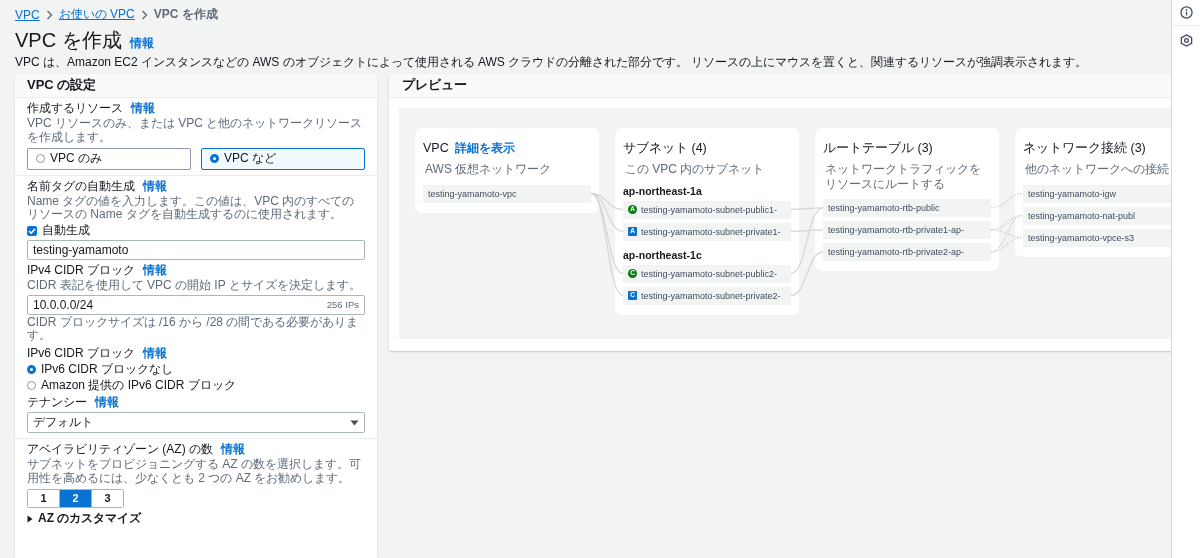 The image size is (1200, 558). I want to click on hexagon-icon, so click(1186, 40).